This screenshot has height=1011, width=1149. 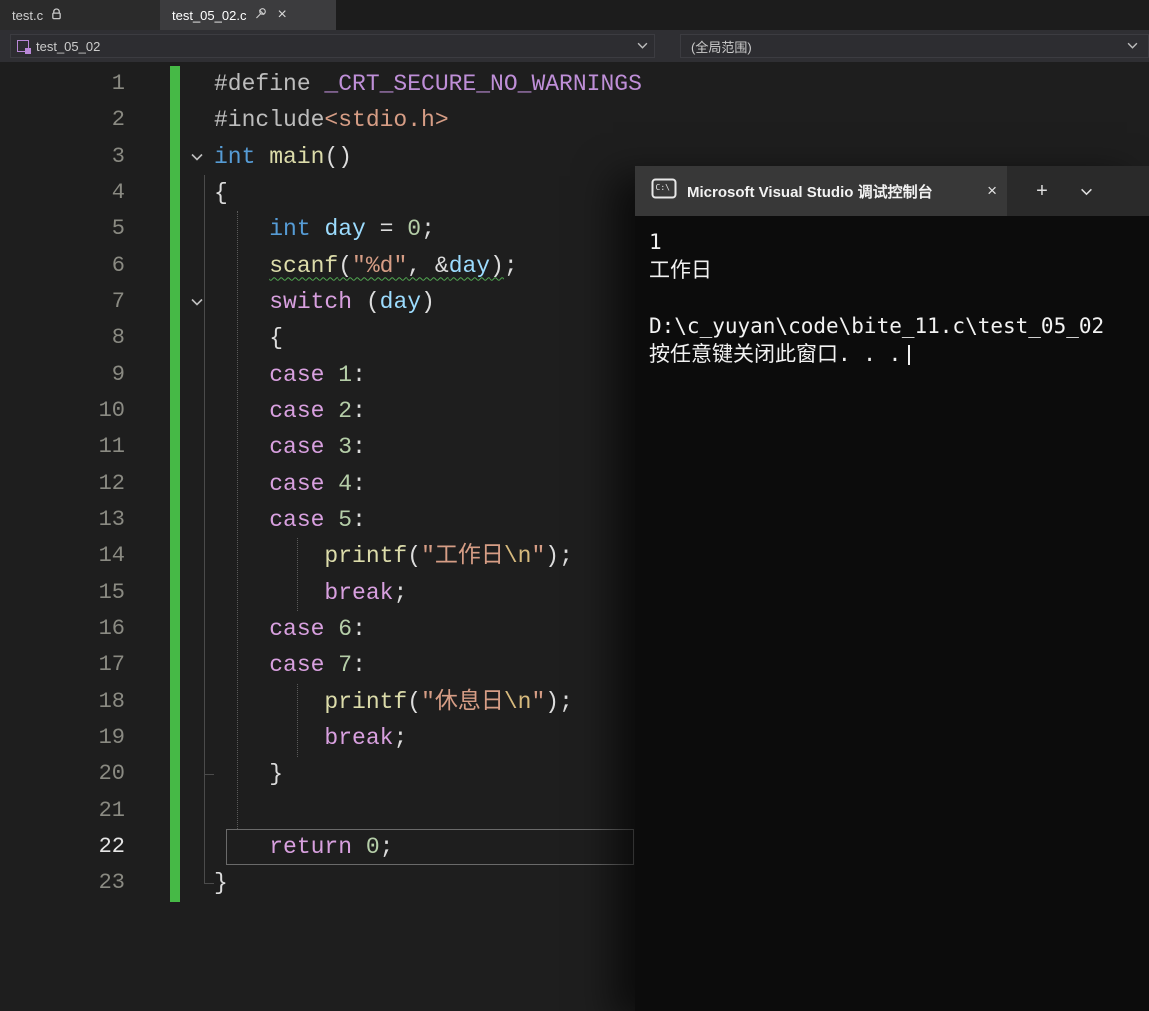 I want to click on console-line: 1, so click(x=655, y=242).